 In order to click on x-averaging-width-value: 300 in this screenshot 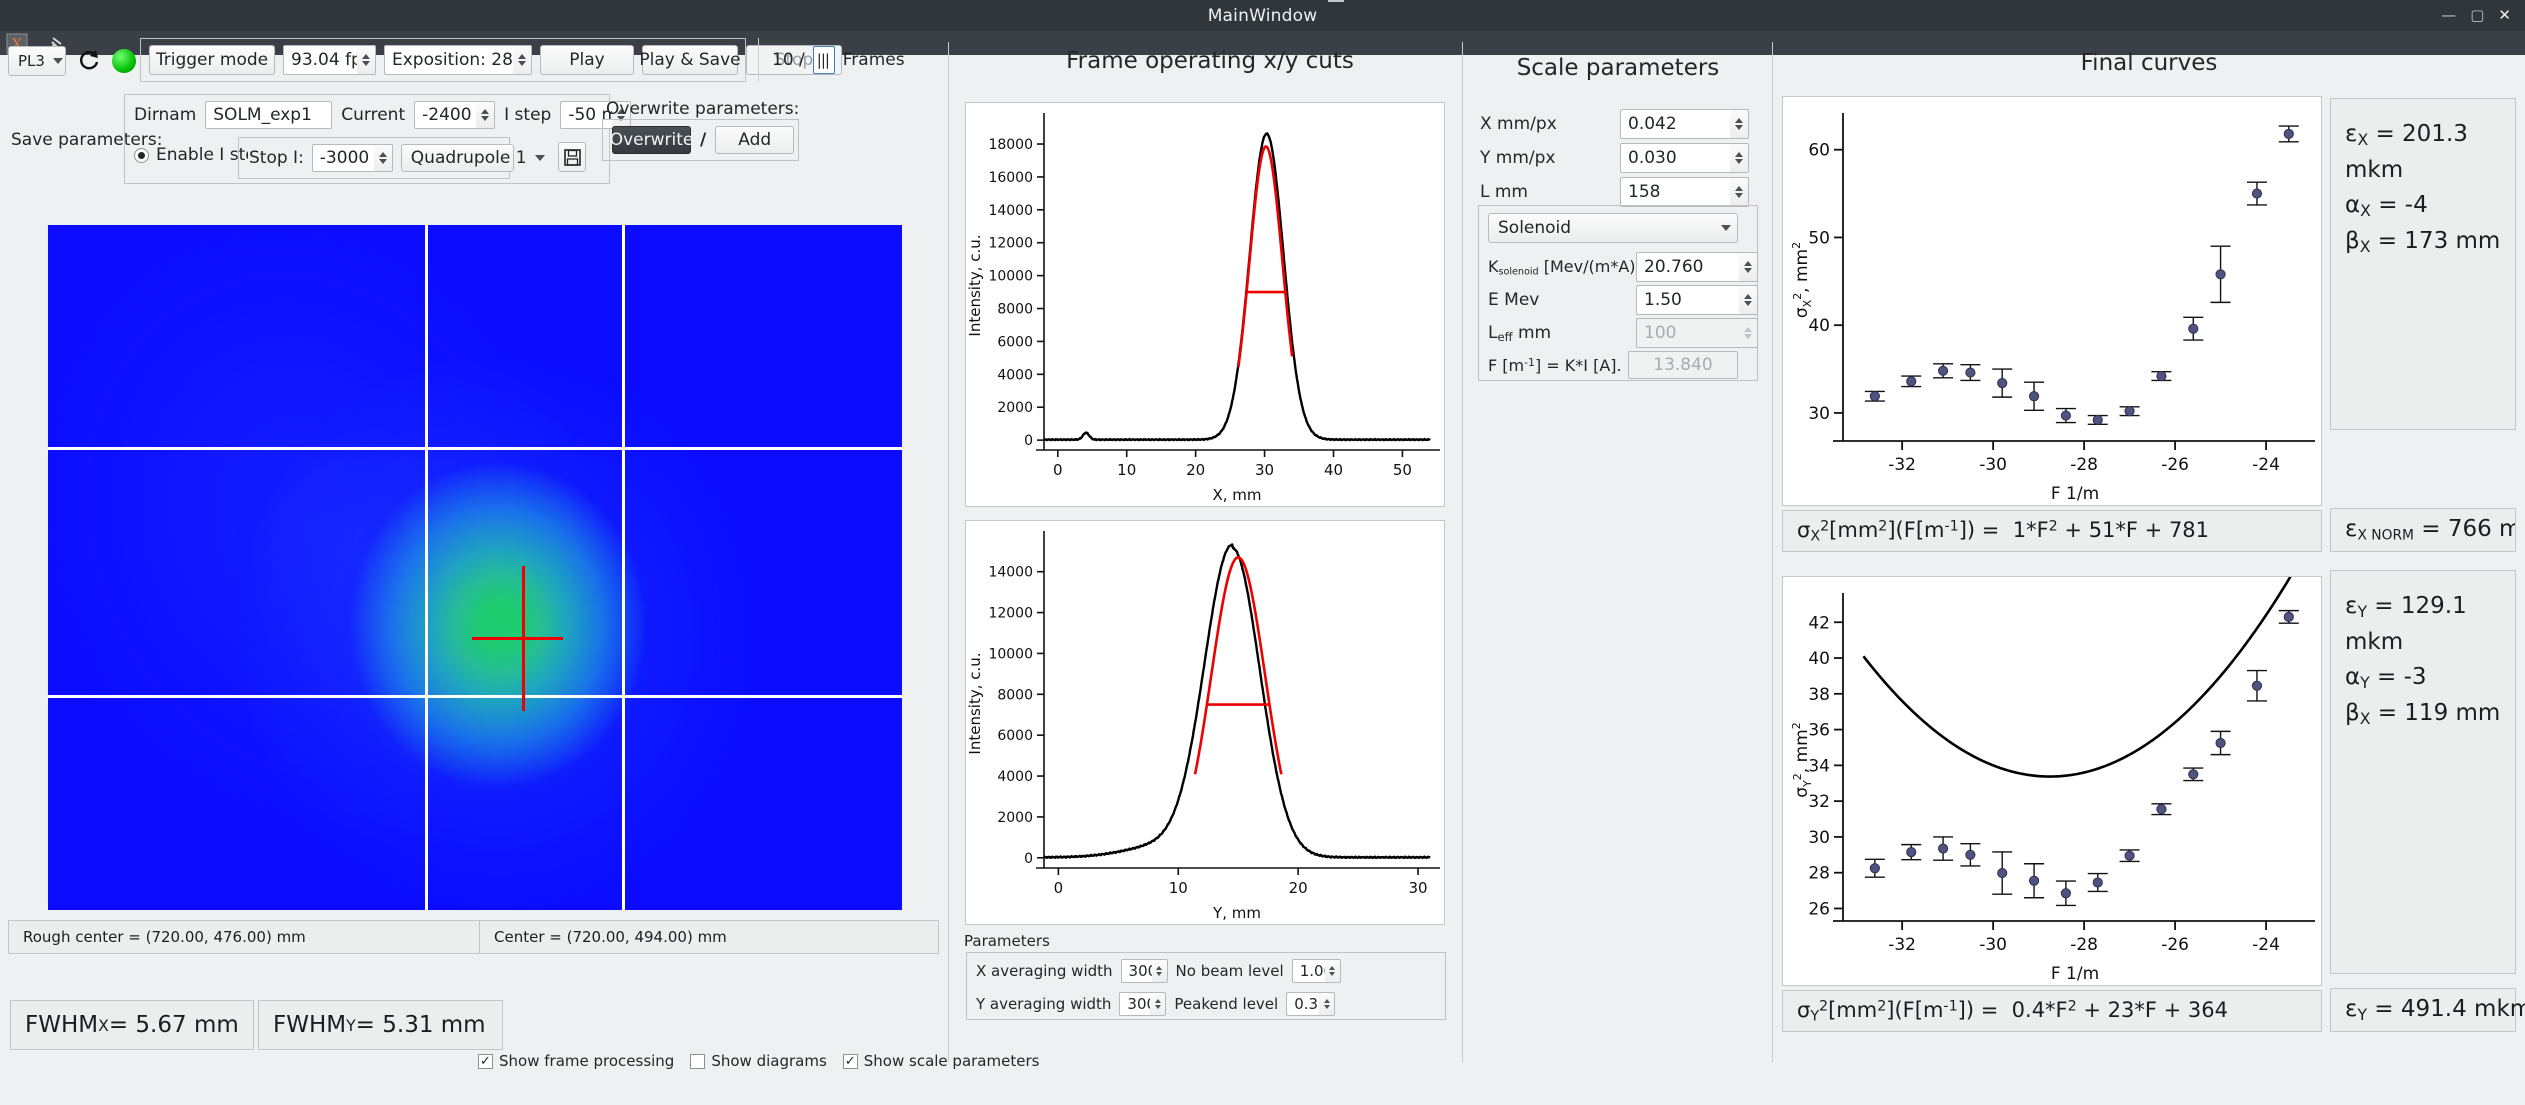, I will do `click(1136, 971)`.